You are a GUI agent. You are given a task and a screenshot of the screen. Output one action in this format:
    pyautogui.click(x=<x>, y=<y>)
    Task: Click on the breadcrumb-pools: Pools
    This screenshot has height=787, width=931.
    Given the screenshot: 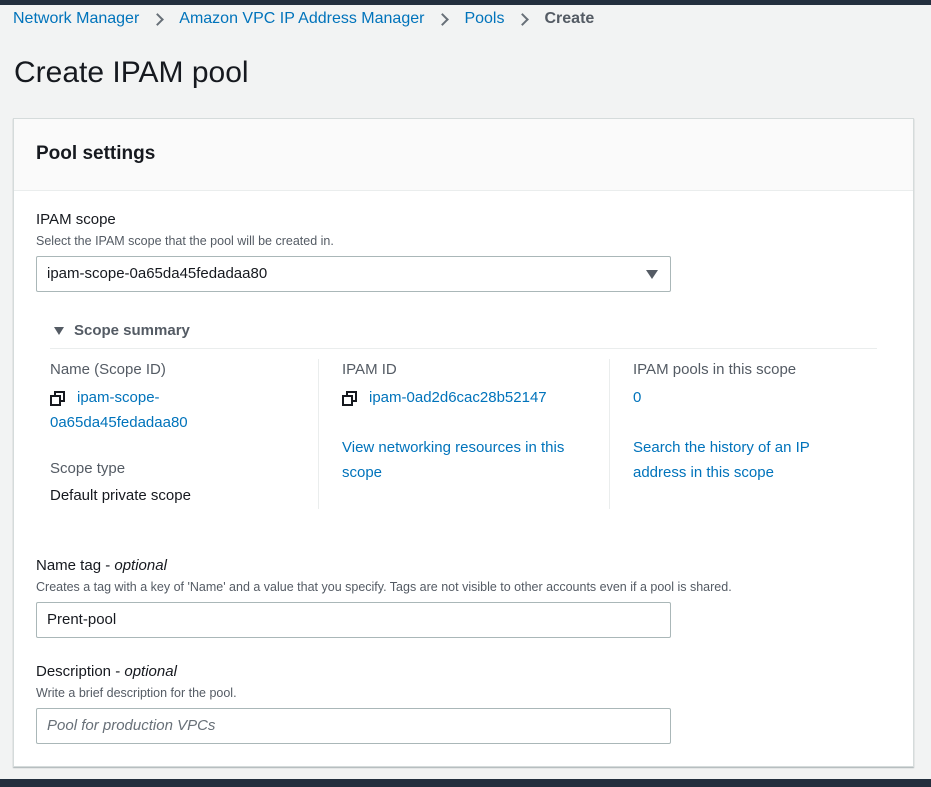 What is the action you would take?
    pyautogui.click(x=484, y=19)
    